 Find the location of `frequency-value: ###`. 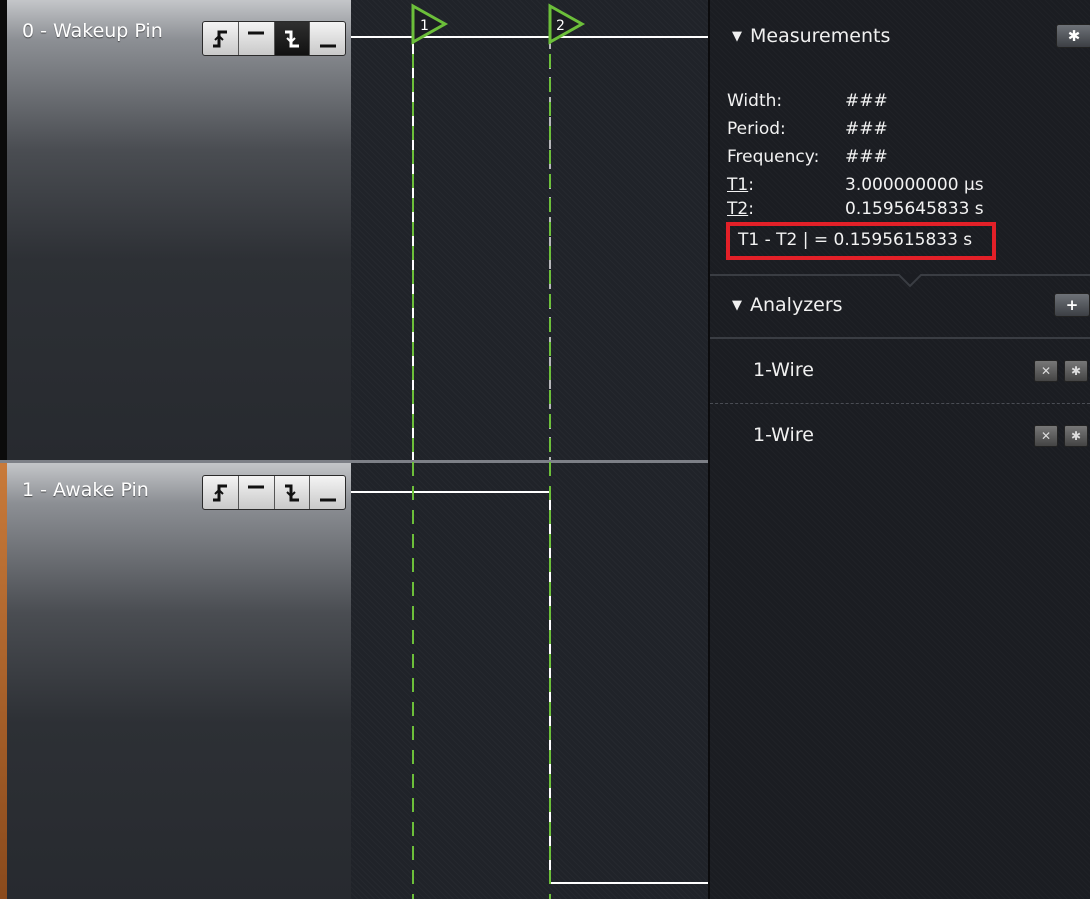

frequency-value: ### is located at coordinates (866, 157).